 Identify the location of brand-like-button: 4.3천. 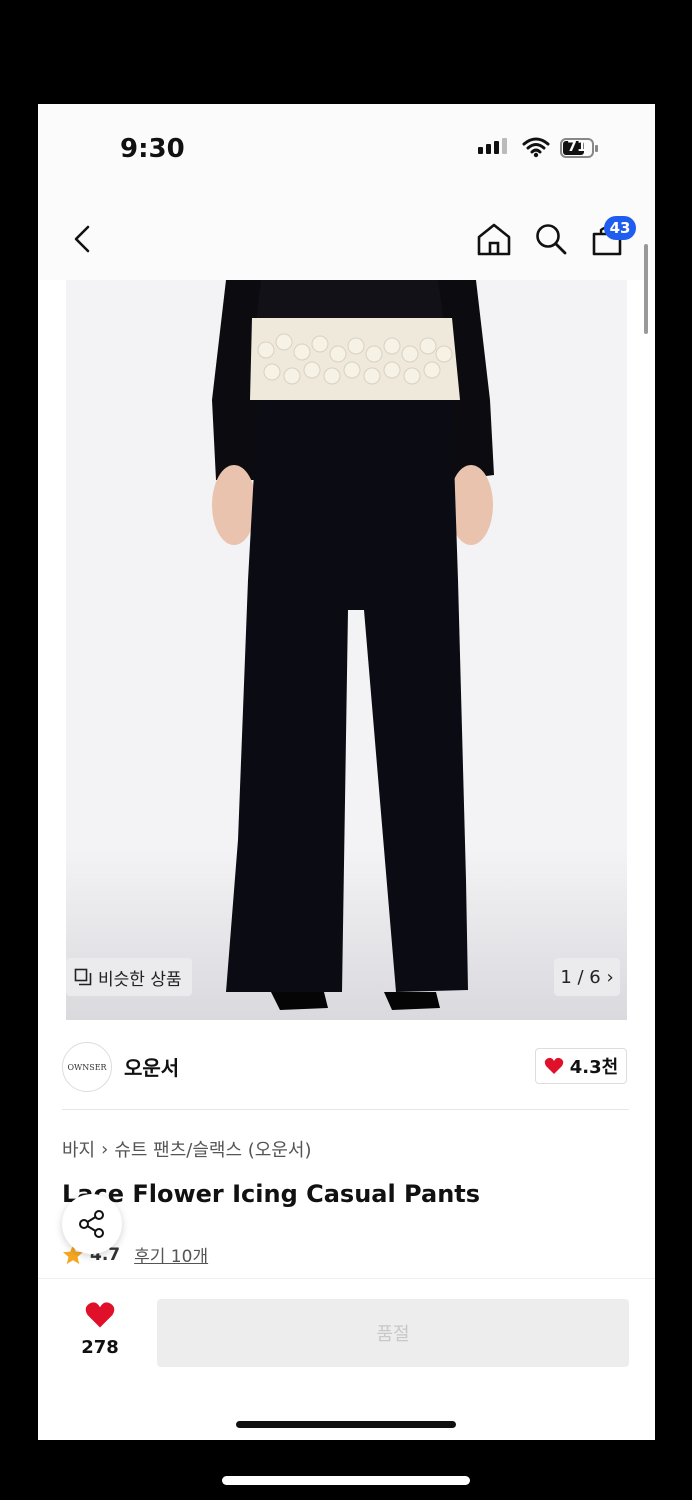
(581, 1066).